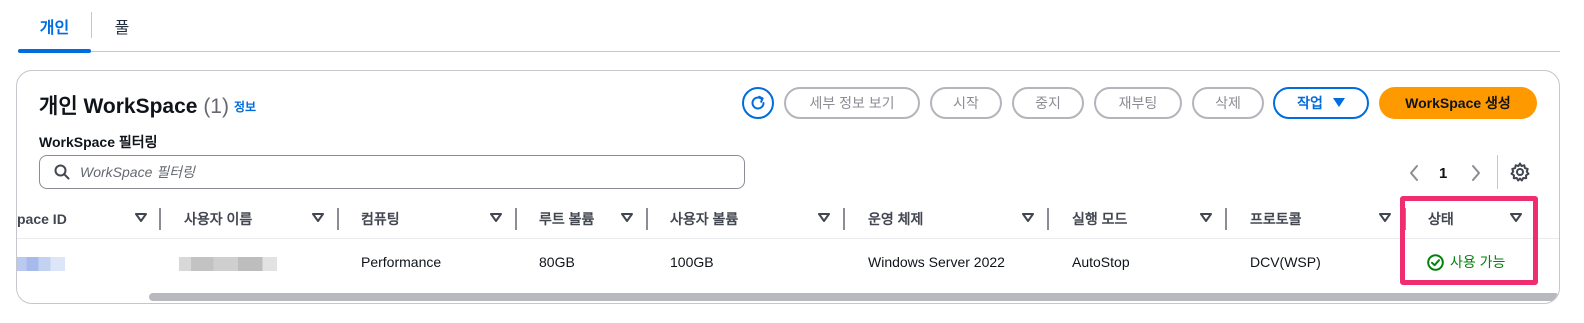 This screenshot has width=1584, height=323. What do you see at coordinates (895, 219) in the screenshot?
I see `column-header-os: 운영 체제` at bounding box center [895, 219].